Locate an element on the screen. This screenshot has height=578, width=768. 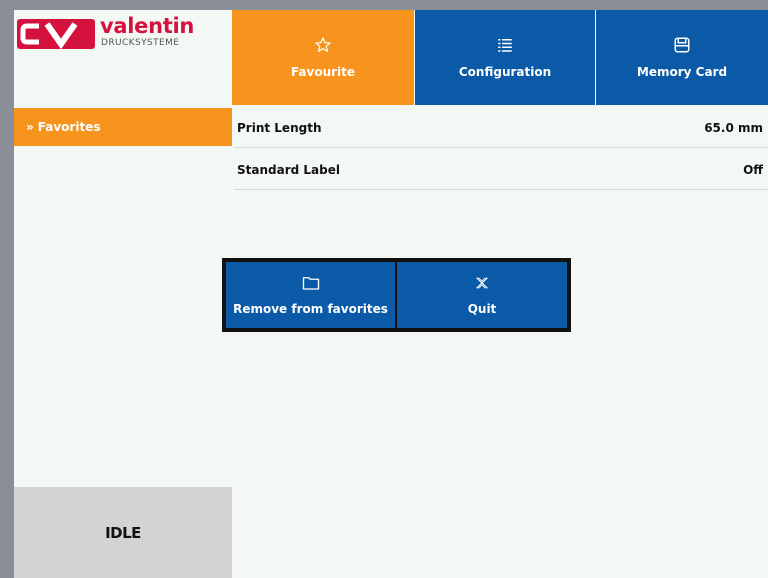
status-text: IDLE is located at coordinates (123, 532).